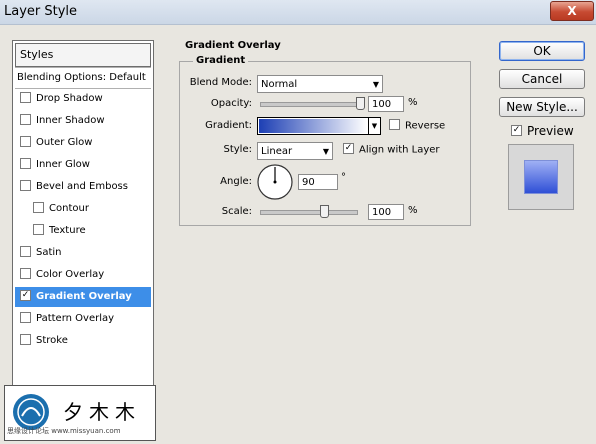  I want to click on style-item-drop-shadow: Drop Shadow, so click(83, 99).